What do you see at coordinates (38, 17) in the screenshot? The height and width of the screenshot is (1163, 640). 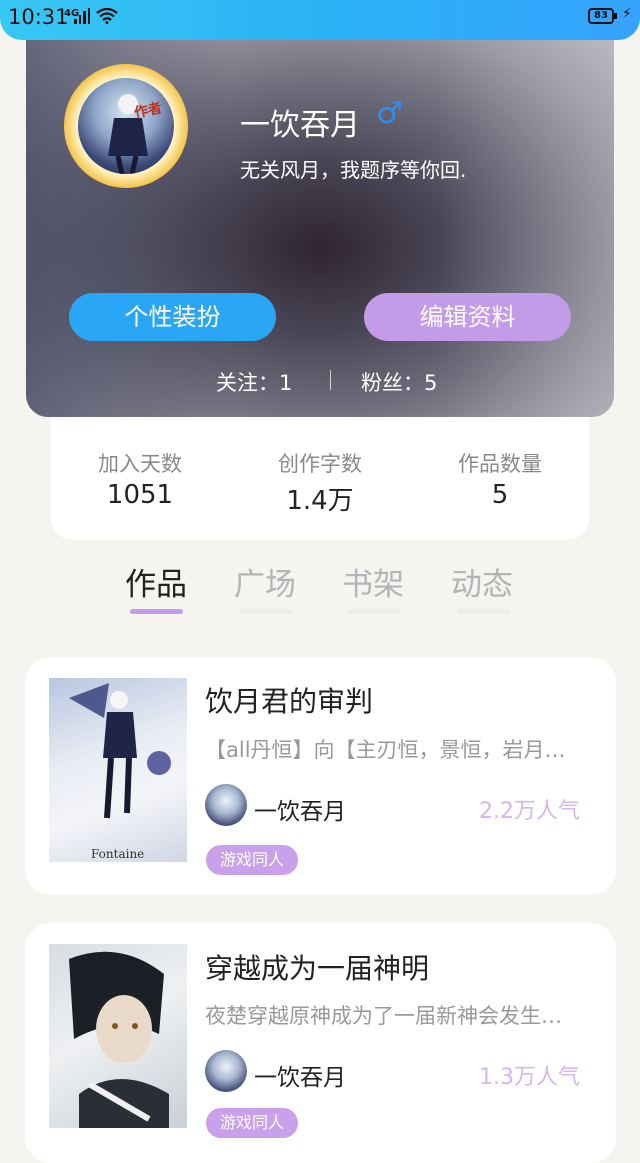 I see `status-time: 10:31` at bounding box center [38, 17].